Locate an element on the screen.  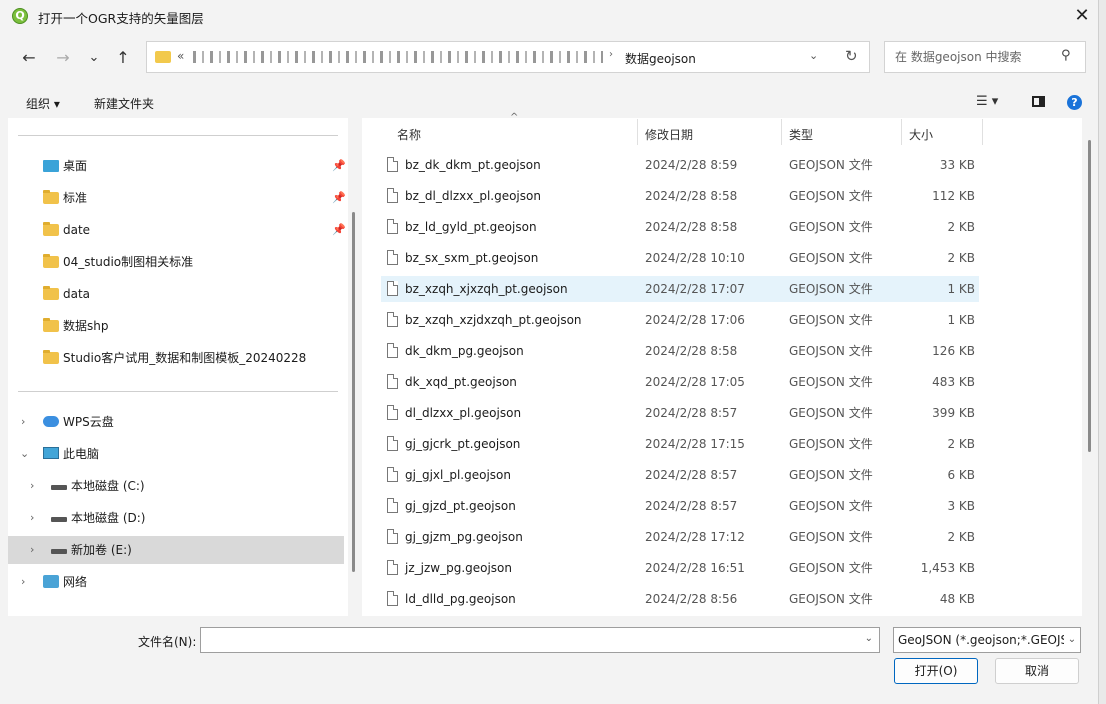
forward-arrow-icon: → is located at coordinates (63, 58).